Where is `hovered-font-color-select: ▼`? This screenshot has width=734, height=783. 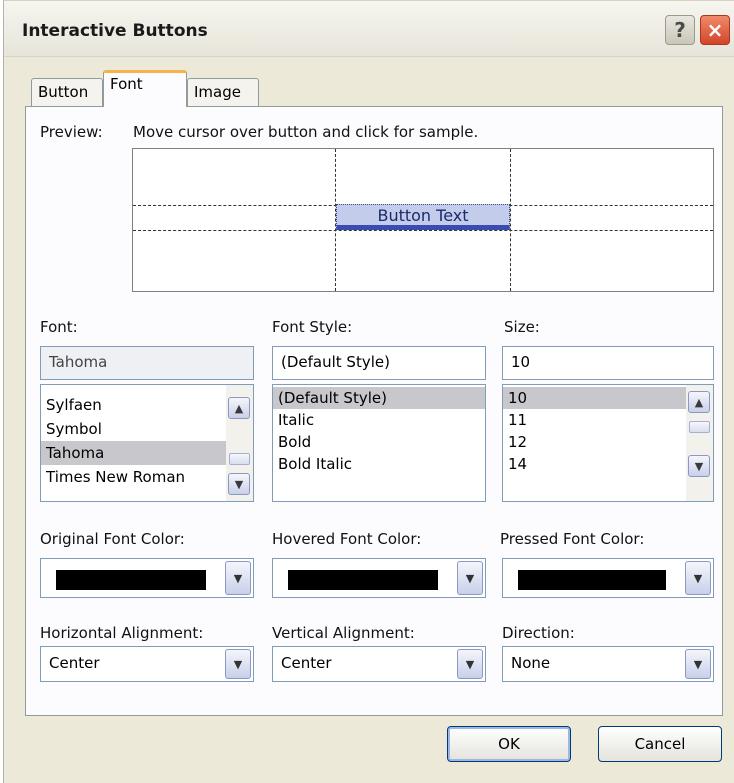
hovered-font-color-select: ▼ is located at coordinates (379, 578).